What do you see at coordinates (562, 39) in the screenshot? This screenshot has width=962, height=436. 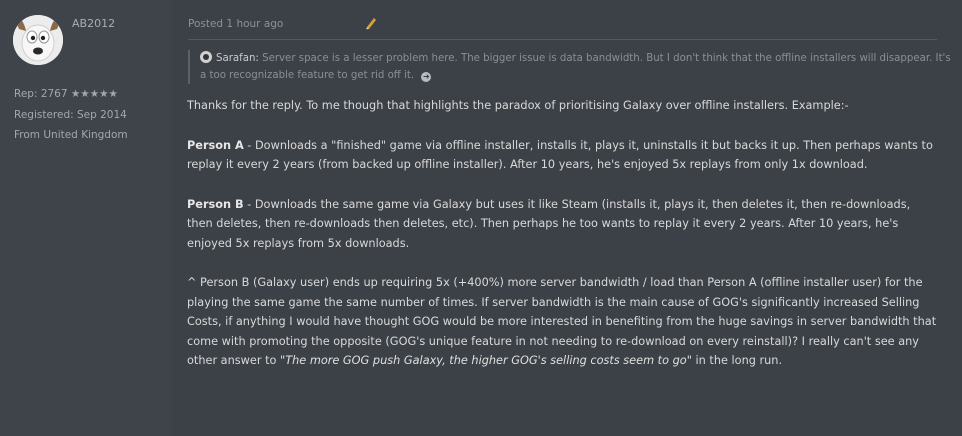 I see `header-divider` at bounding box center [562, 39].